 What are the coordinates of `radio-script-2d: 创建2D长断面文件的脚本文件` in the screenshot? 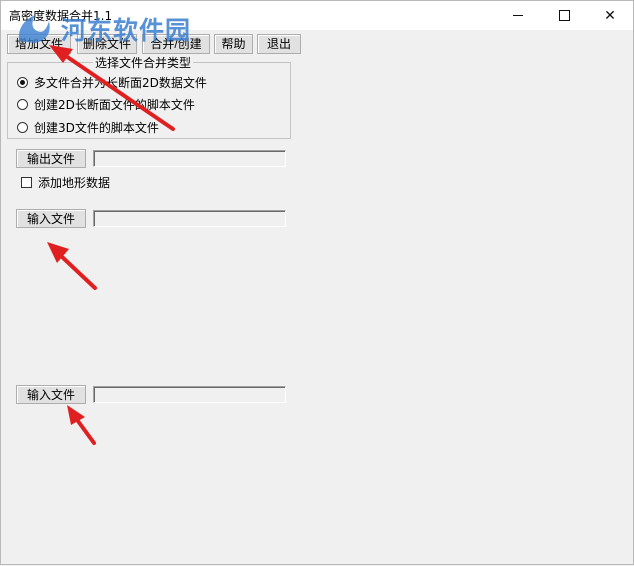 It's located at (106, 104).